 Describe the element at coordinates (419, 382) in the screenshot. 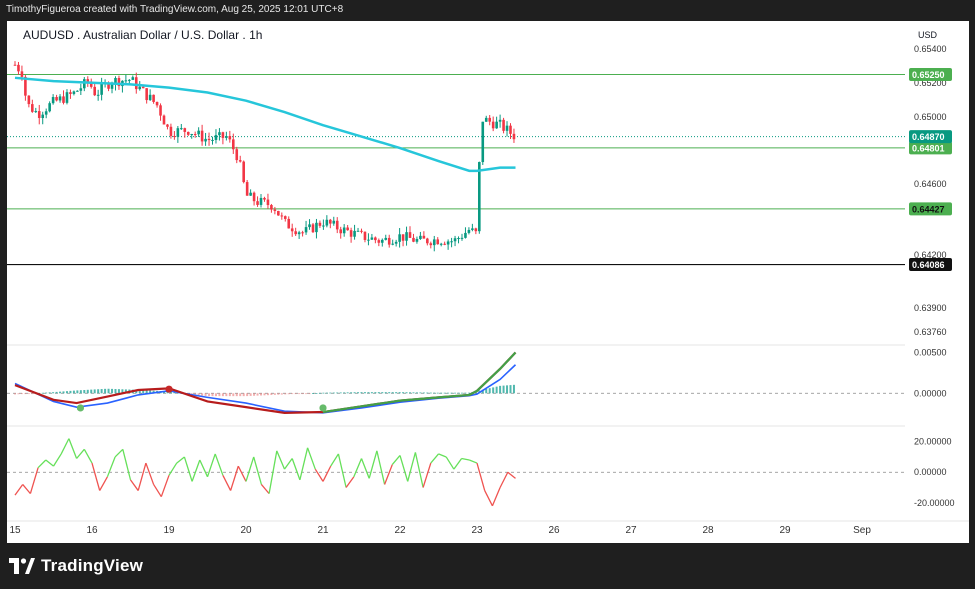

I see `macd-line-rising` at that location.